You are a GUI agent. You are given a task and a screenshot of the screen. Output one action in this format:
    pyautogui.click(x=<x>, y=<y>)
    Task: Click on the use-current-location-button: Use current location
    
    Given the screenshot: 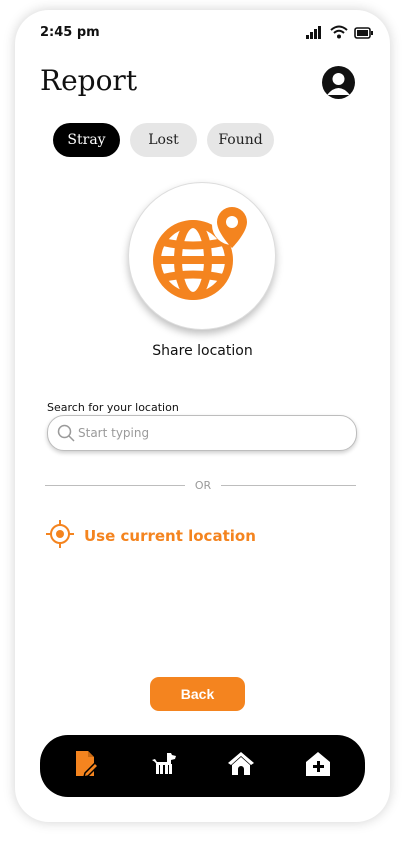 What is the action you would take?
    pyautogui.click(x=150, y=536)
    